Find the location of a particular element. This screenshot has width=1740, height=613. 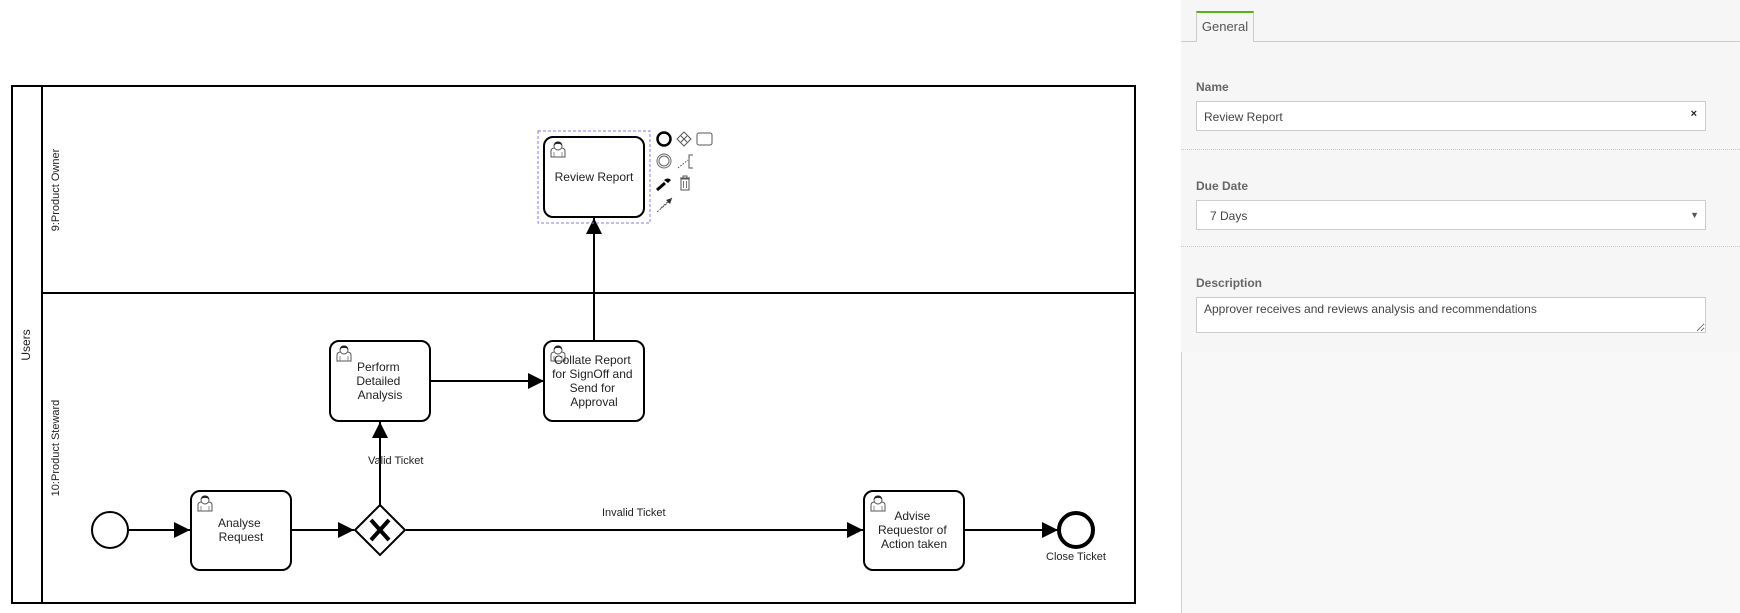

svg-text: Analyse Request is located at coordinates (241, 530).